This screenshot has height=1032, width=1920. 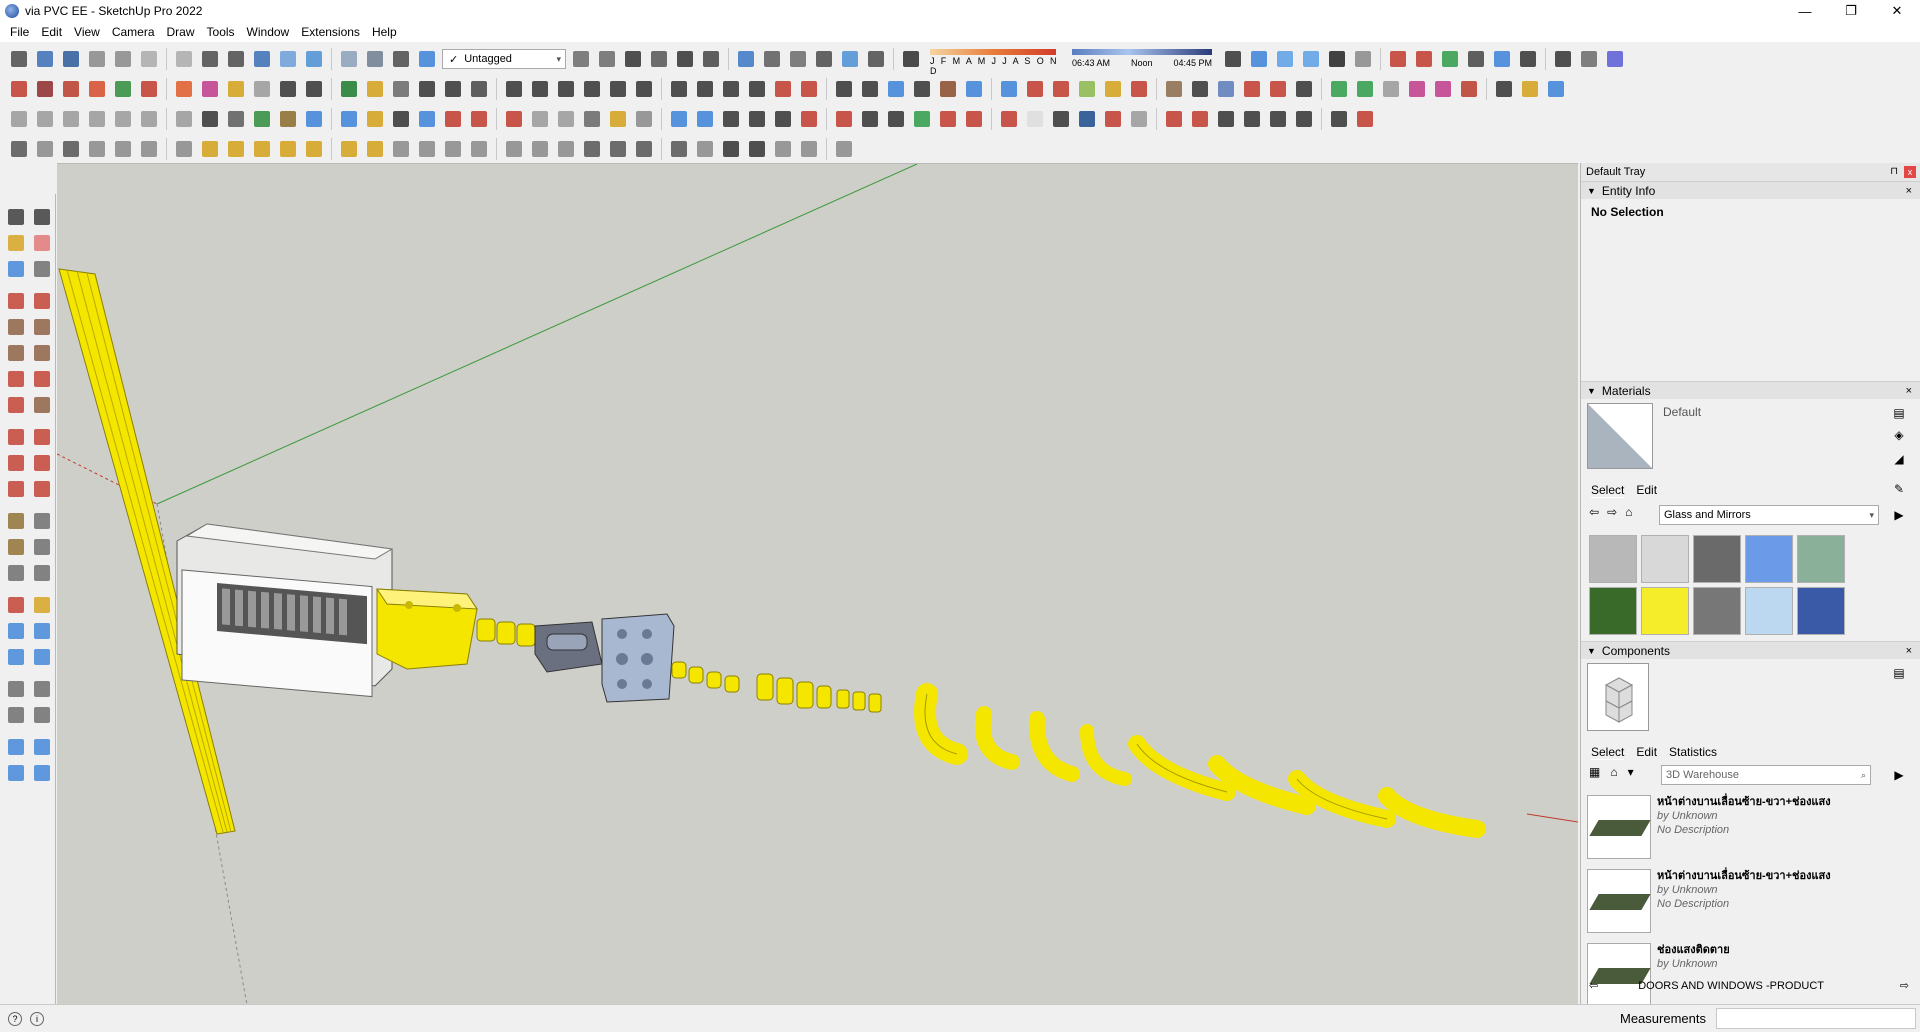 I want to click on time-slider-track, so click(x=1142, y=52).